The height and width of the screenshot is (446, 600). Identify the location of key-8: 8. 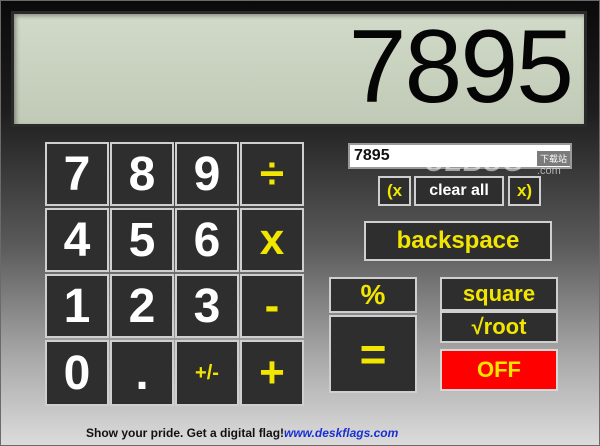
(142, 174).